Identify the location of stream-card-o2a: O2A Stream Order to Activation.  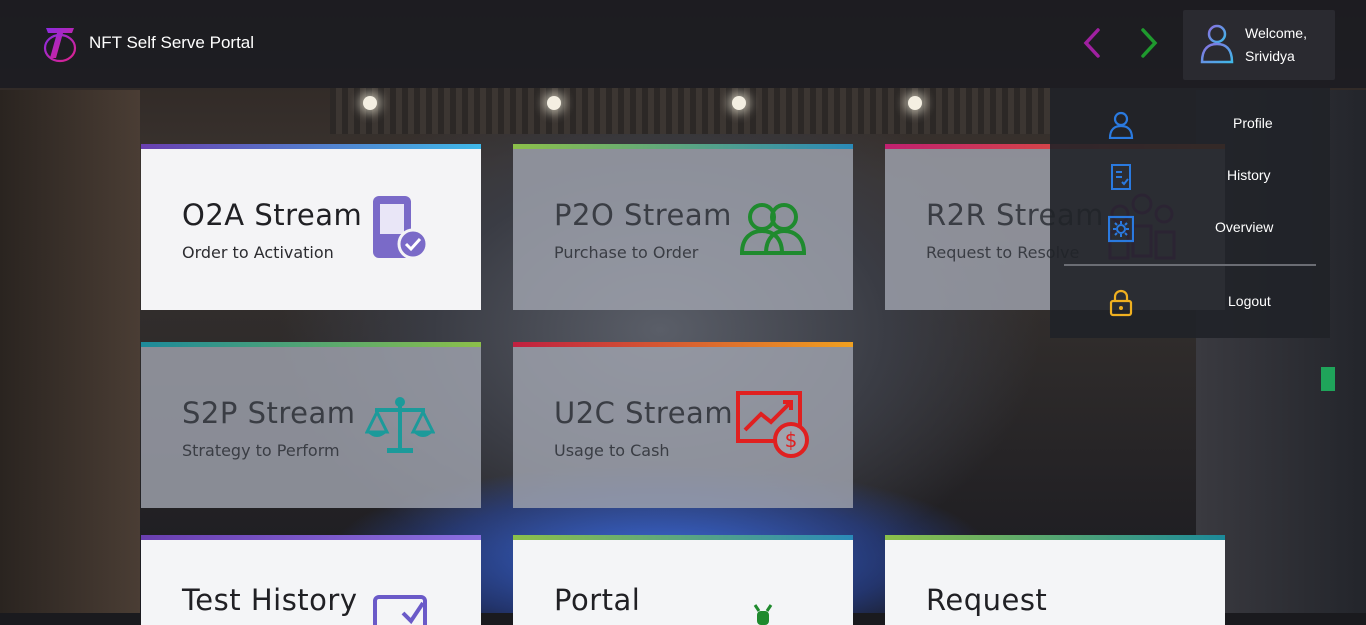
(311, 227).